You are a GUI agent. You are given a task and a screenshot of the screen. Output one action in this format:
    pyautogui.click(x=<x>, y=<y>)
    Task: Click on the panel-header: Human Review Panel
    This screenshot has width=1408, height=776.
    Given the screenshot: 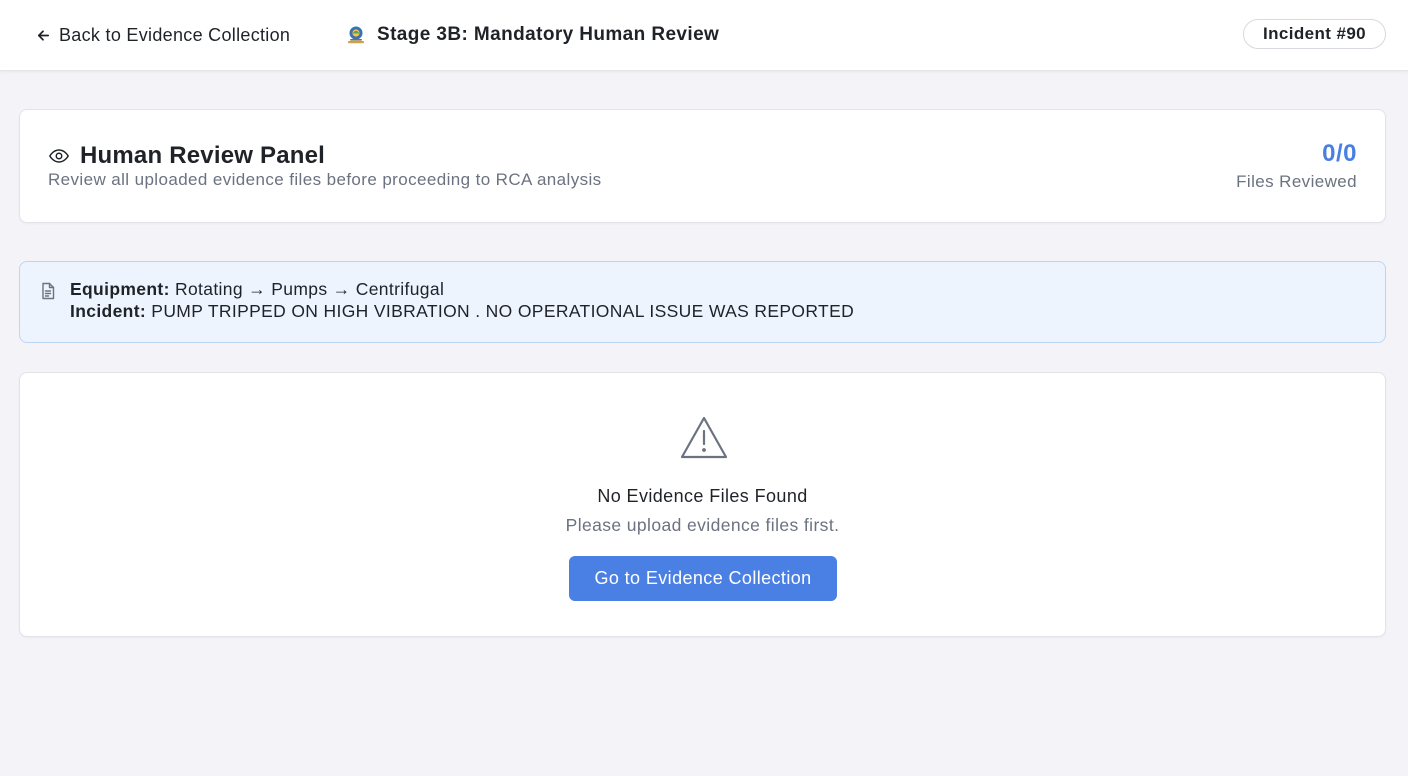 What is the action you would take?
    pyautogui.click(x=186, y=156)
    